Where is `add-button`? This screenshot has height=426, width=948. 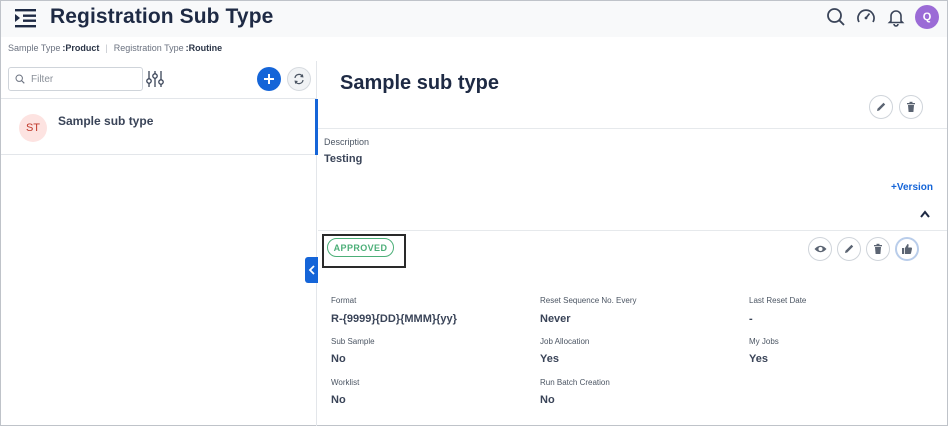 add-button is located at coordinates (269, 79).